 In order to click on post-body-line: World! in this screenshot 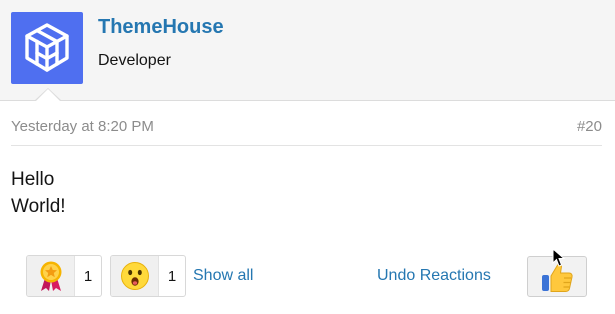, I will do `click(38, 206)`.